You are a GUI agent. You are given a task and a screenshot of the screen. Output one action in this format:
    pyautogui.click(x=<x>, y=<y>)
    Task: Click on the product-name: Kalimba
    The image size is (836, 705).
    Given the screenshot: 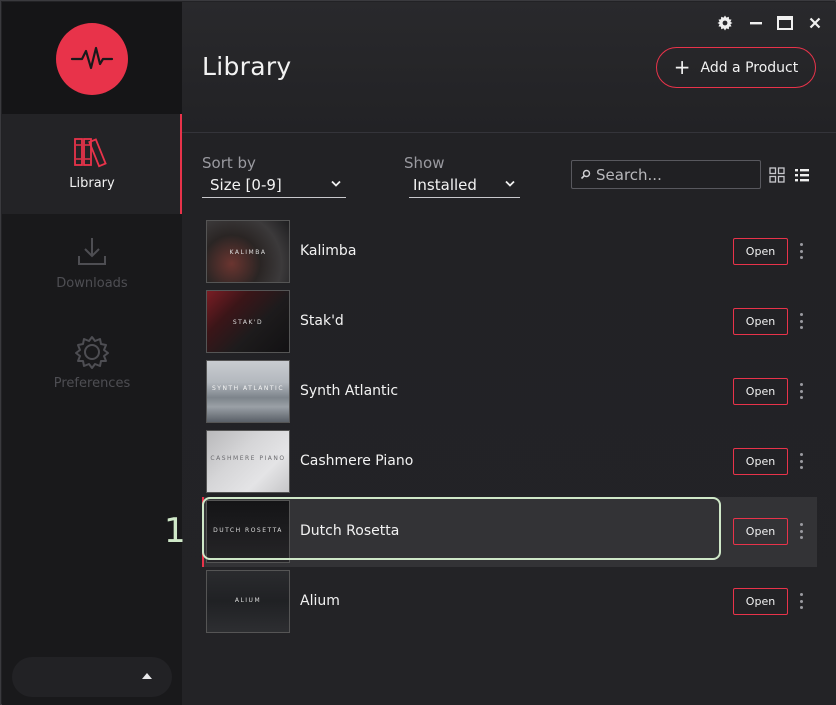 What is the action you would take?
    pyautogui.click(x=328, y=251)
    